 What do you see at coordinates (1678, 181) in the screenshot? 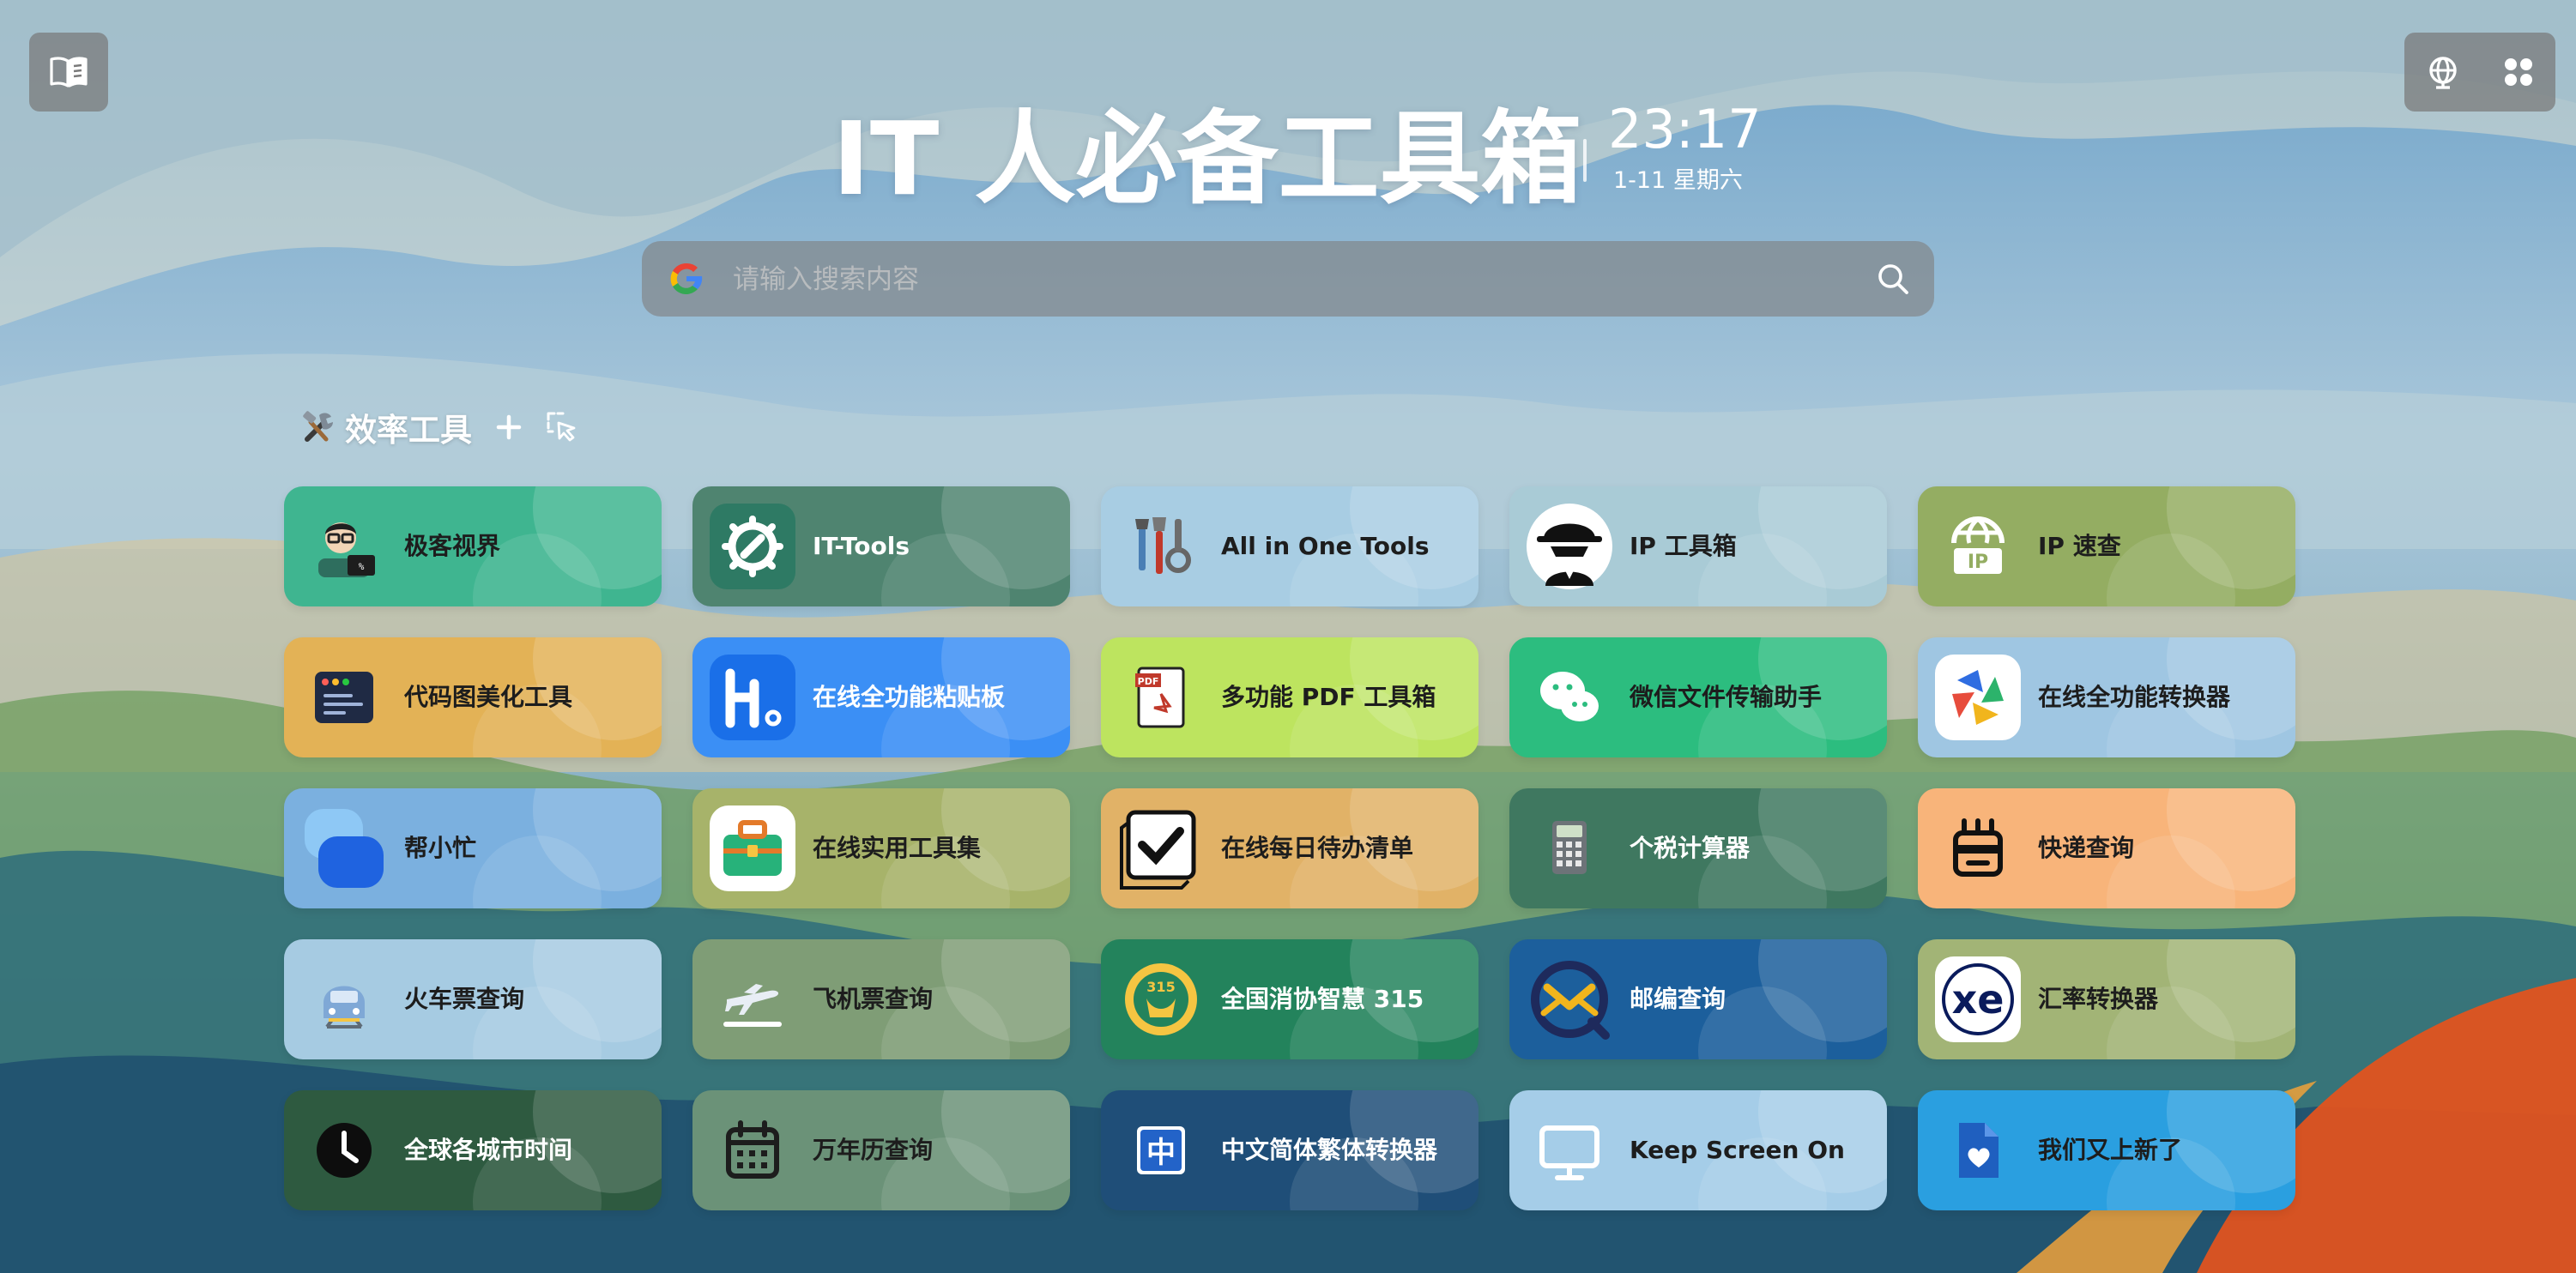
I see `clock-date: 1-11 星期六` at bounding box center [1678, 181].